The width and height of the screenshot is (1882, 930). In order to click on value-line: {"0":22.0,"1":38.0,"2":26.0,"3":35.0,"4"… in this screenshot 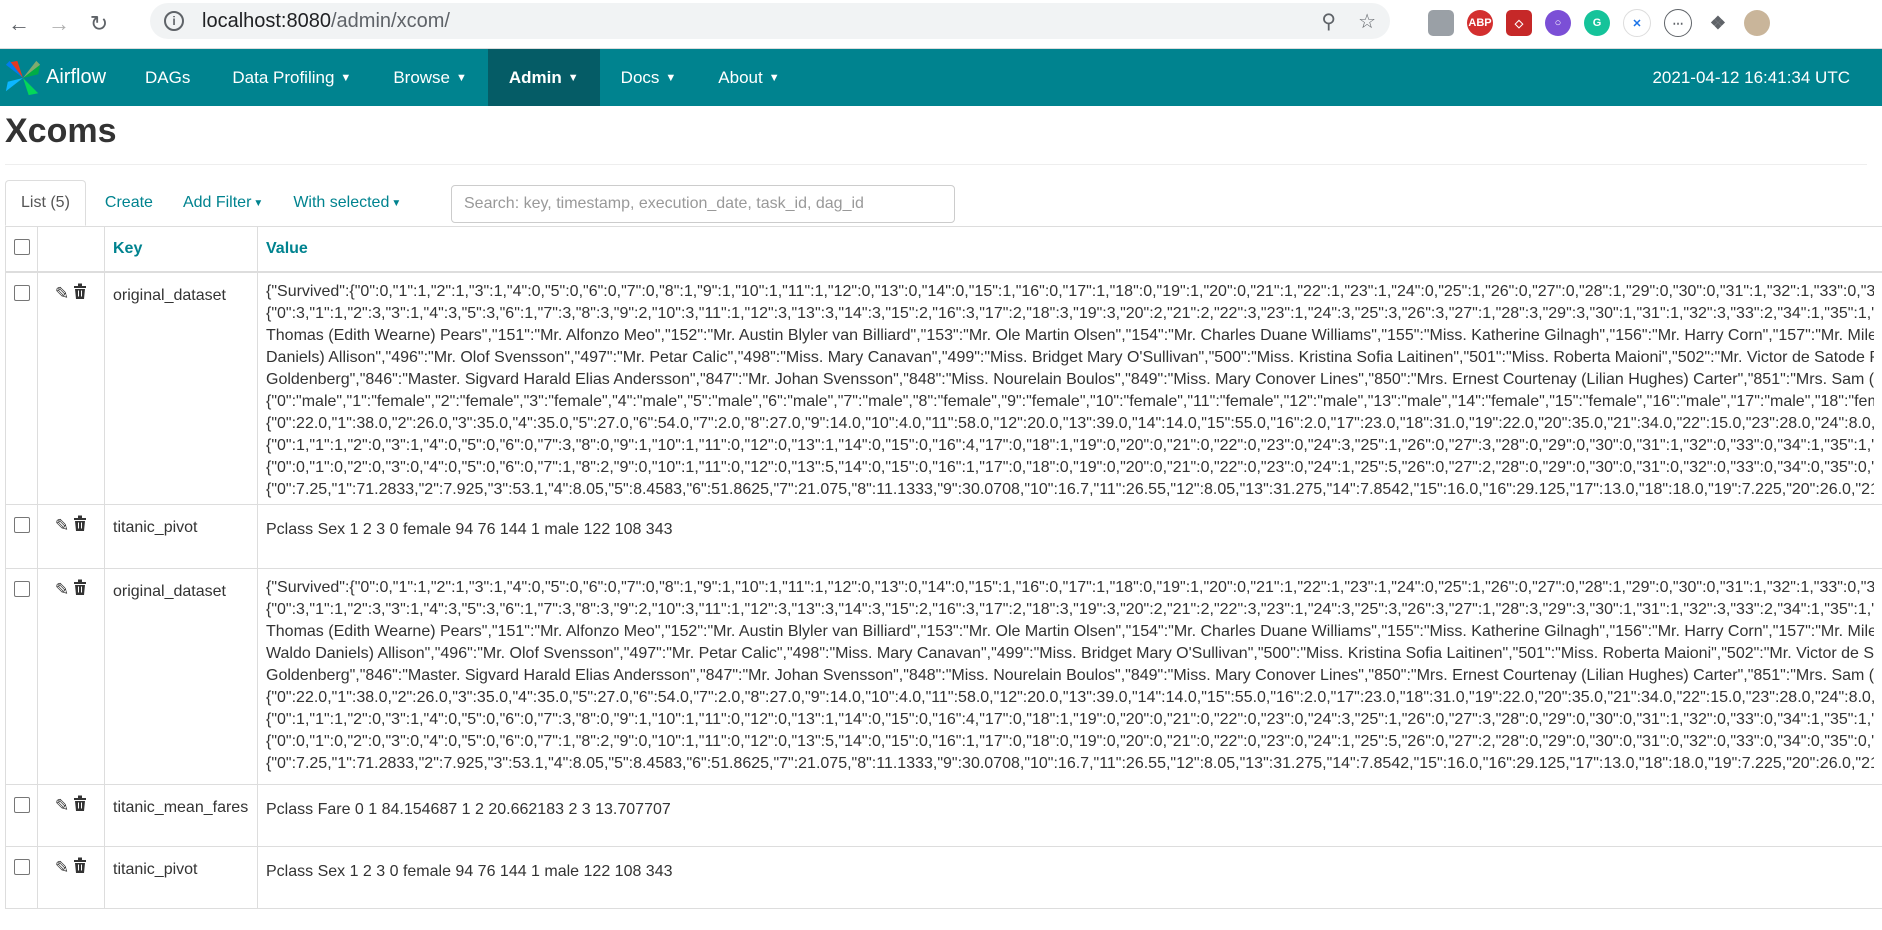, I will do `click(1070, 697)`.